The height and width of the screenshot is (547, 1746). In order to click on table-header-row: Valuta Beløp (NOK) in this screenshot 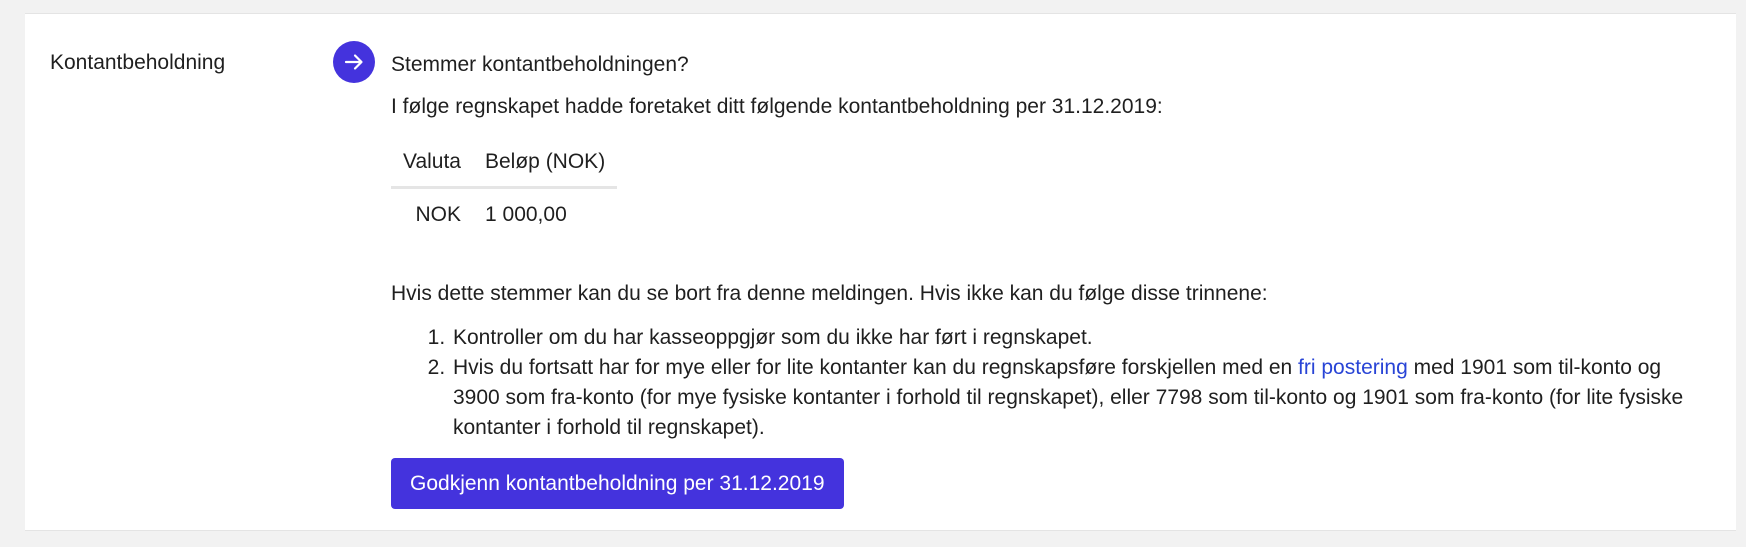, I will do `click(504, 164)`.